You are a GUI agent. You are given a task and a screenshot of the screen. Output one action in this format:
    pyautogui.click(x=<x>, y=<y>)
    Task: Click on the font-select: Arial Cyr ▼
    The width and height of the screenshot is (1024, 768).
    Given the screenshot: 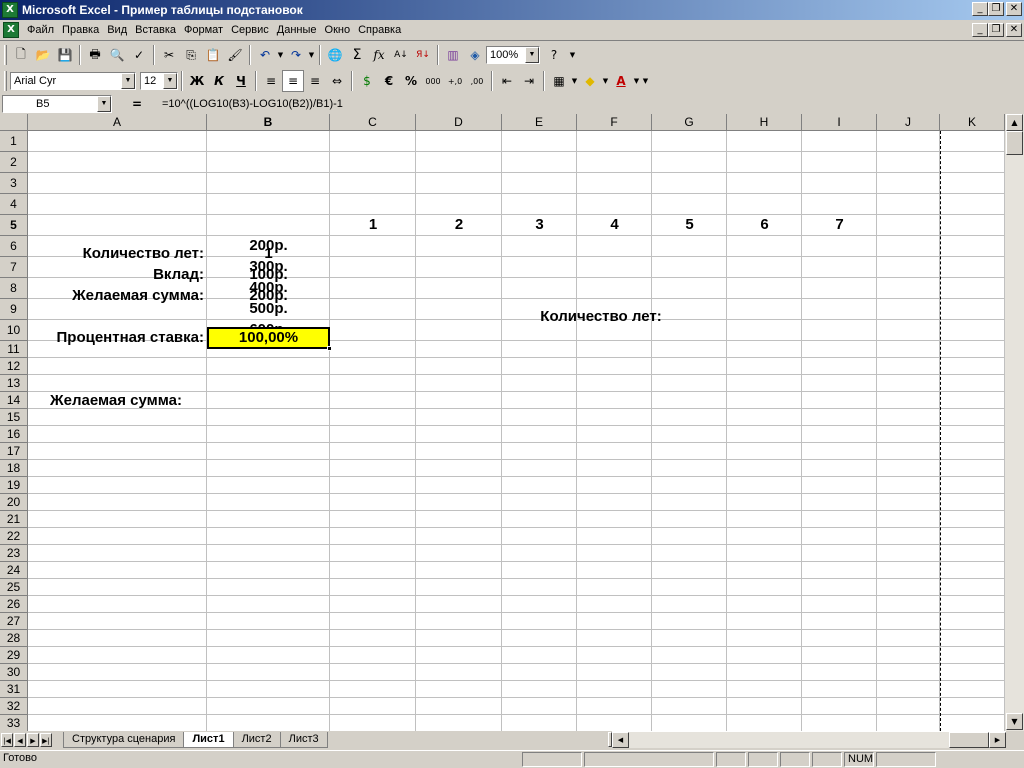 What is the action you would take?
    pyautogui.click(x=73, y=81)
    